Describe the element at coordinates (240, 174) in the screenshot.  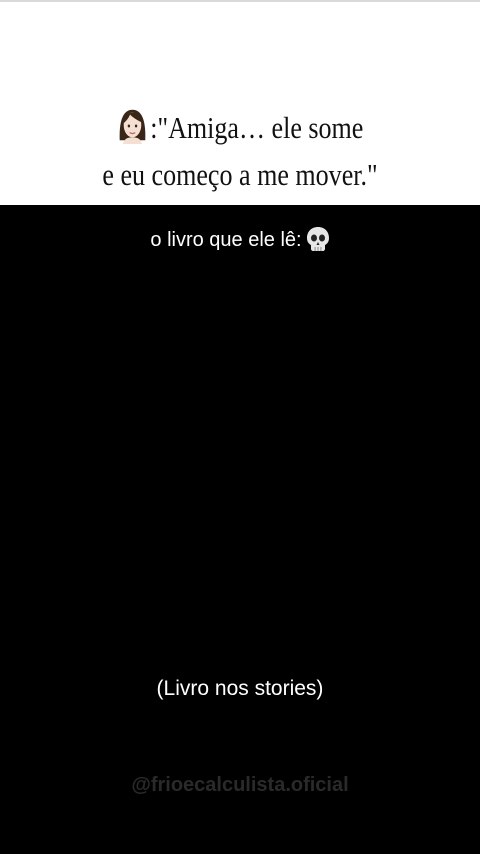
I see `quote-line-2: e eu começo a me mover."` at that location.